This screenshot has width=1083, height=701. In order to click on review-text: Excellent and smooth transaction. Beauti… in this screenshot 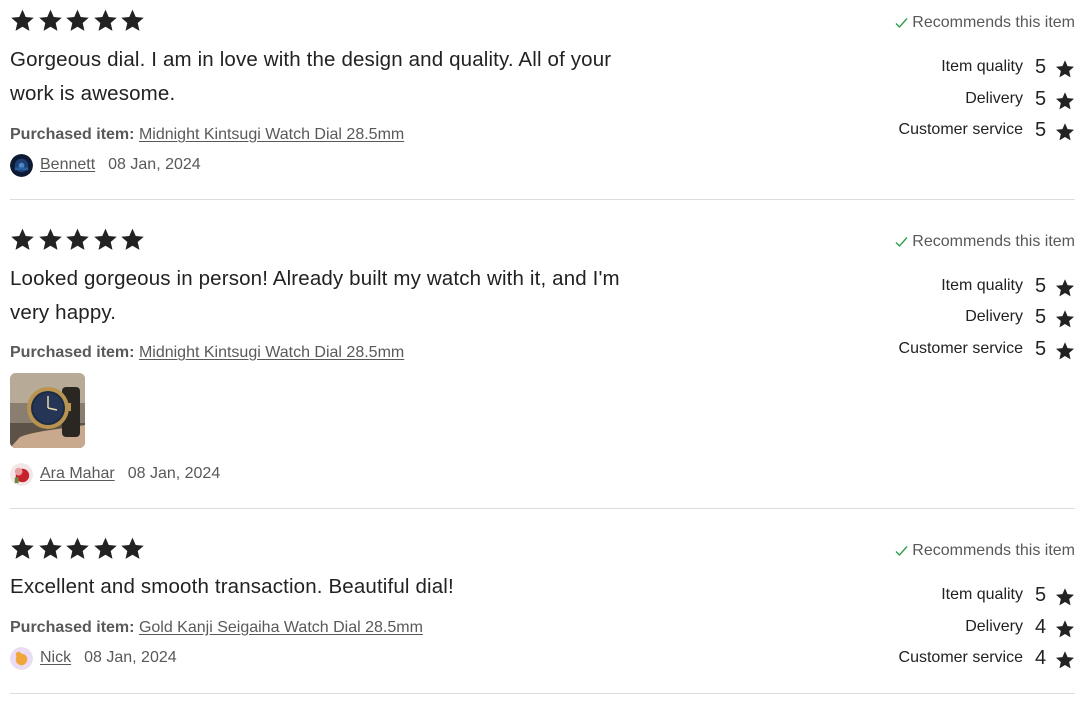, I will do `click(232, 586)`.